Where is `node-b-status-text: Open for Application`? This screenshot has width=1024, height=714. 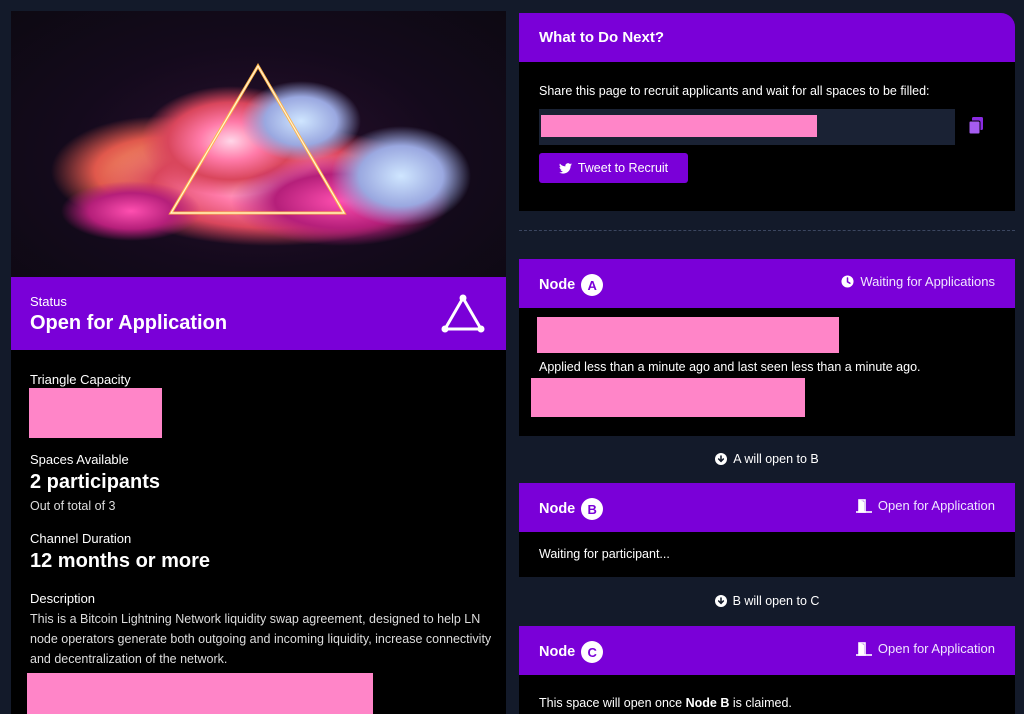
node-b-status-text: Open for Application is located at coordinates (936, 505).